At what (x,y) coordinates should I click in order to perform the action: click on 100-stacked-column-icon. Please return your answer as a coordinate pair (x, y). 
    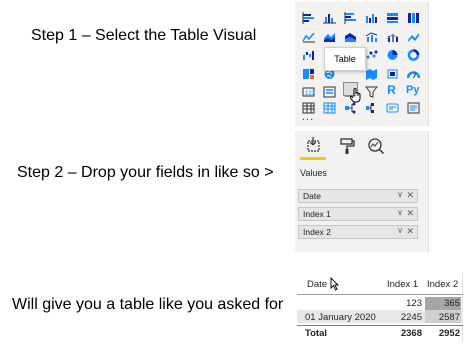
    Looking at the image, I should click on (413, 18).